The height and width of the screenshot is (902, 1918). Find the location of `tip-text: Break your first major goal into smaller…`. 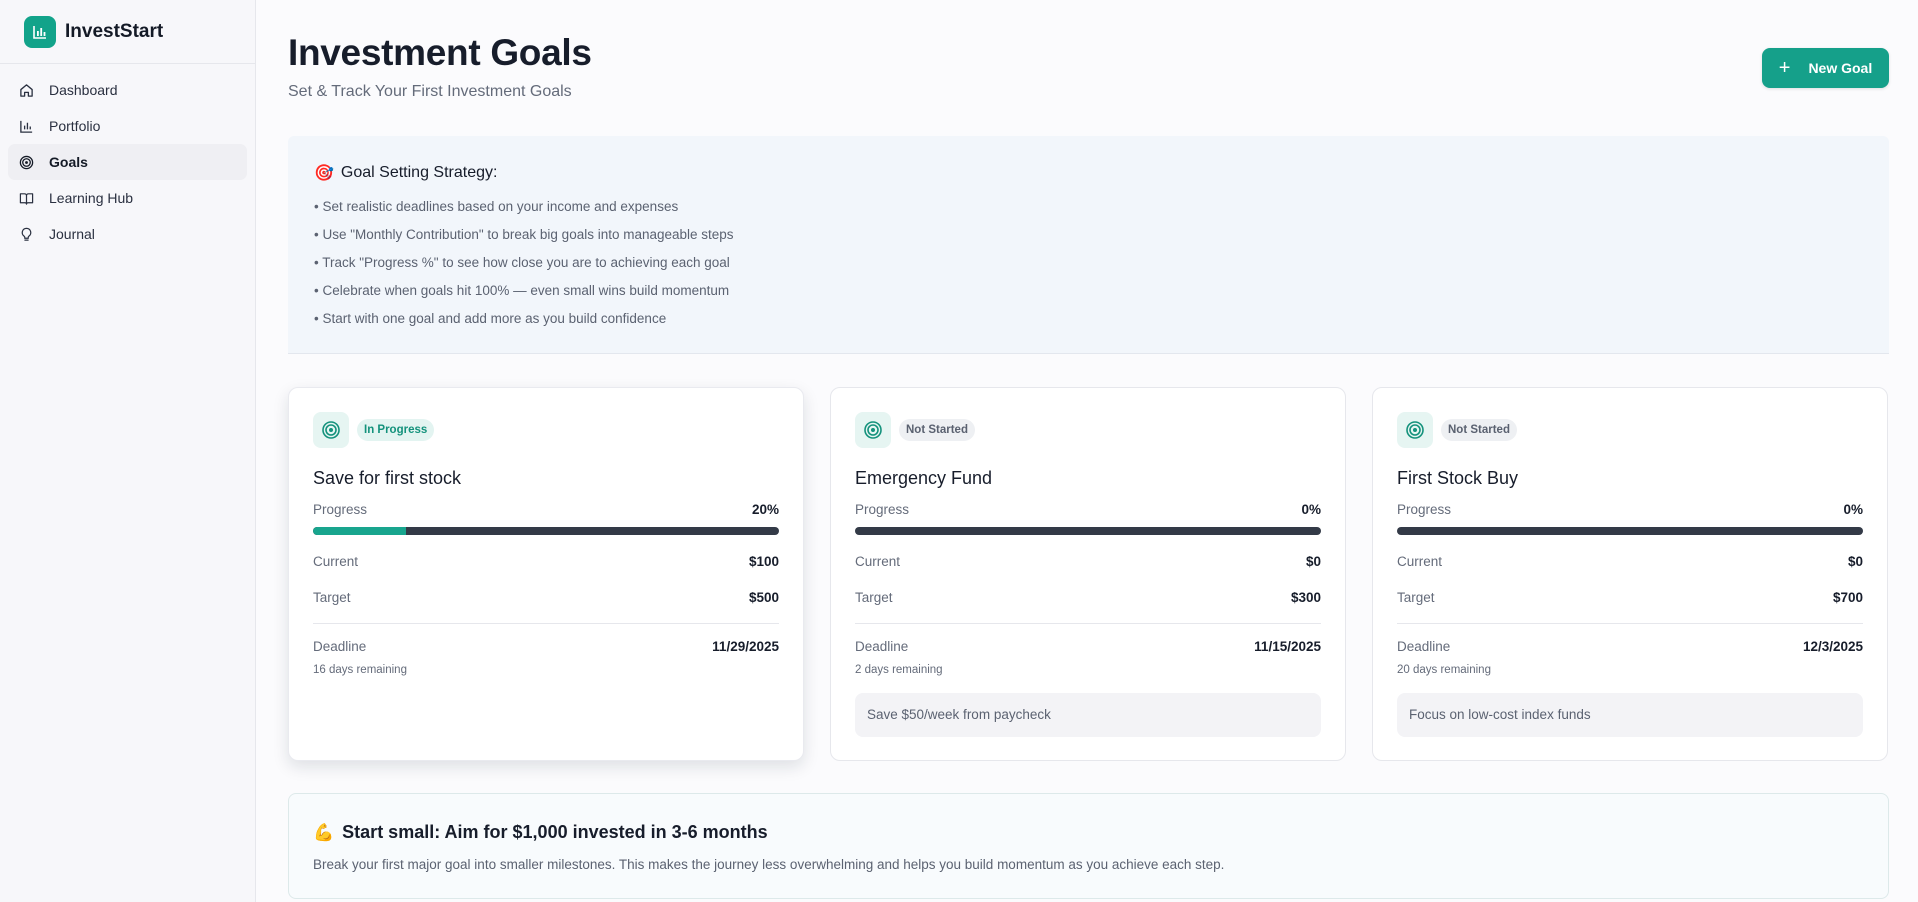

tip-text: Break your first major goal into smaller… is located at coordinates (769, 864).